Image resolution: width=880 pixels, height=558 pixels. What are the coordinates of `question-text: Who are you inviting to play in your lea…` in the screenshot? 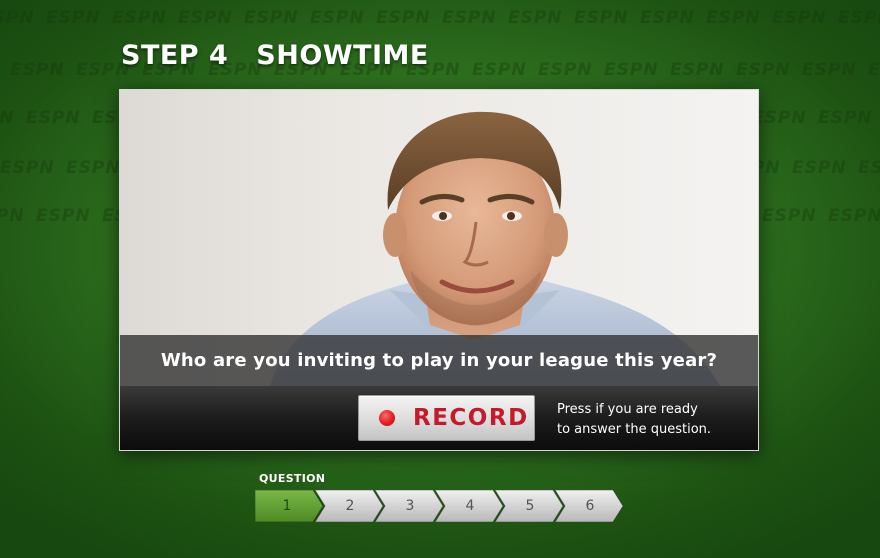 It's located at (439, 360).